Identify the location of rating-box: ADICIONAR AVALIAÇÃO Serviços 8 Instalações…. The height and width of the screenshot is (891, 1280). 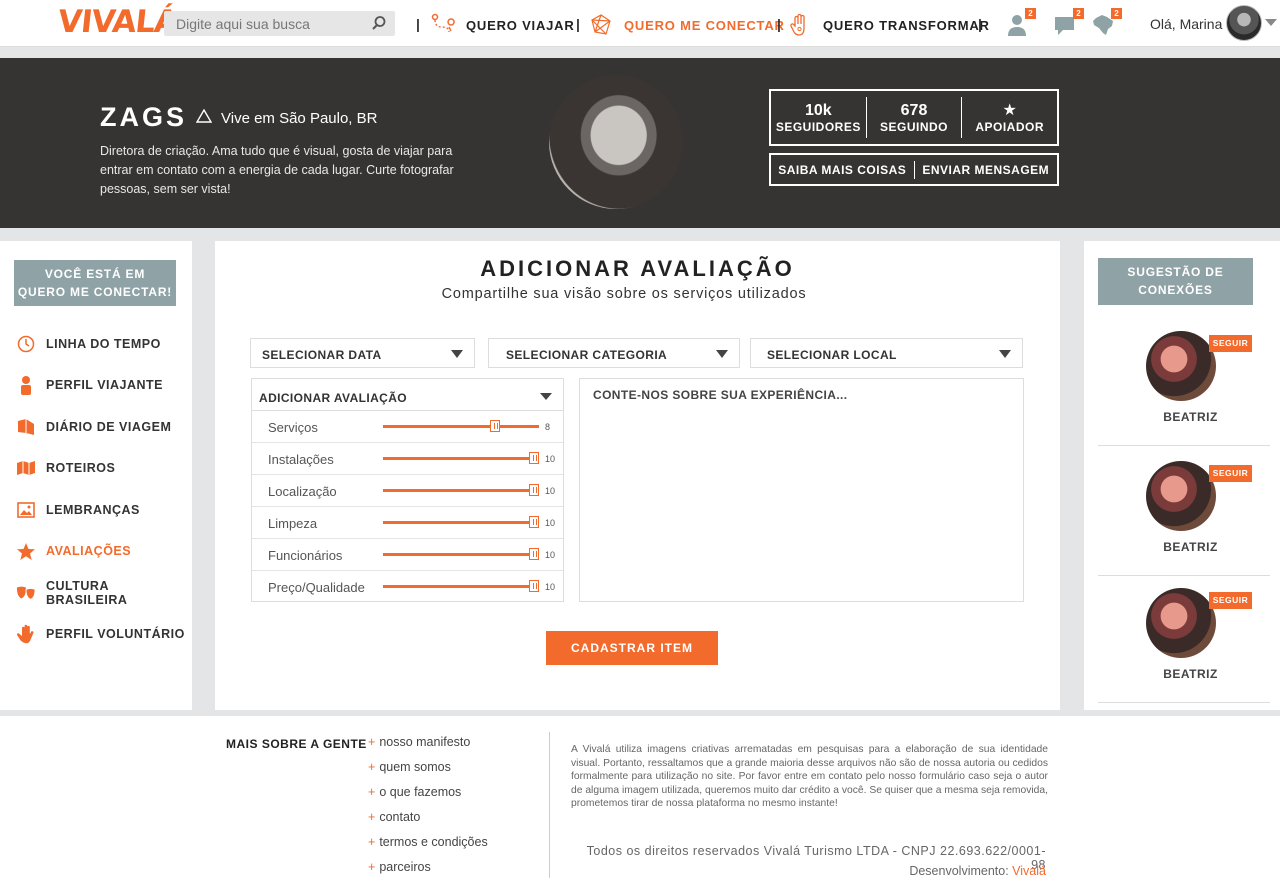
(407, 490).